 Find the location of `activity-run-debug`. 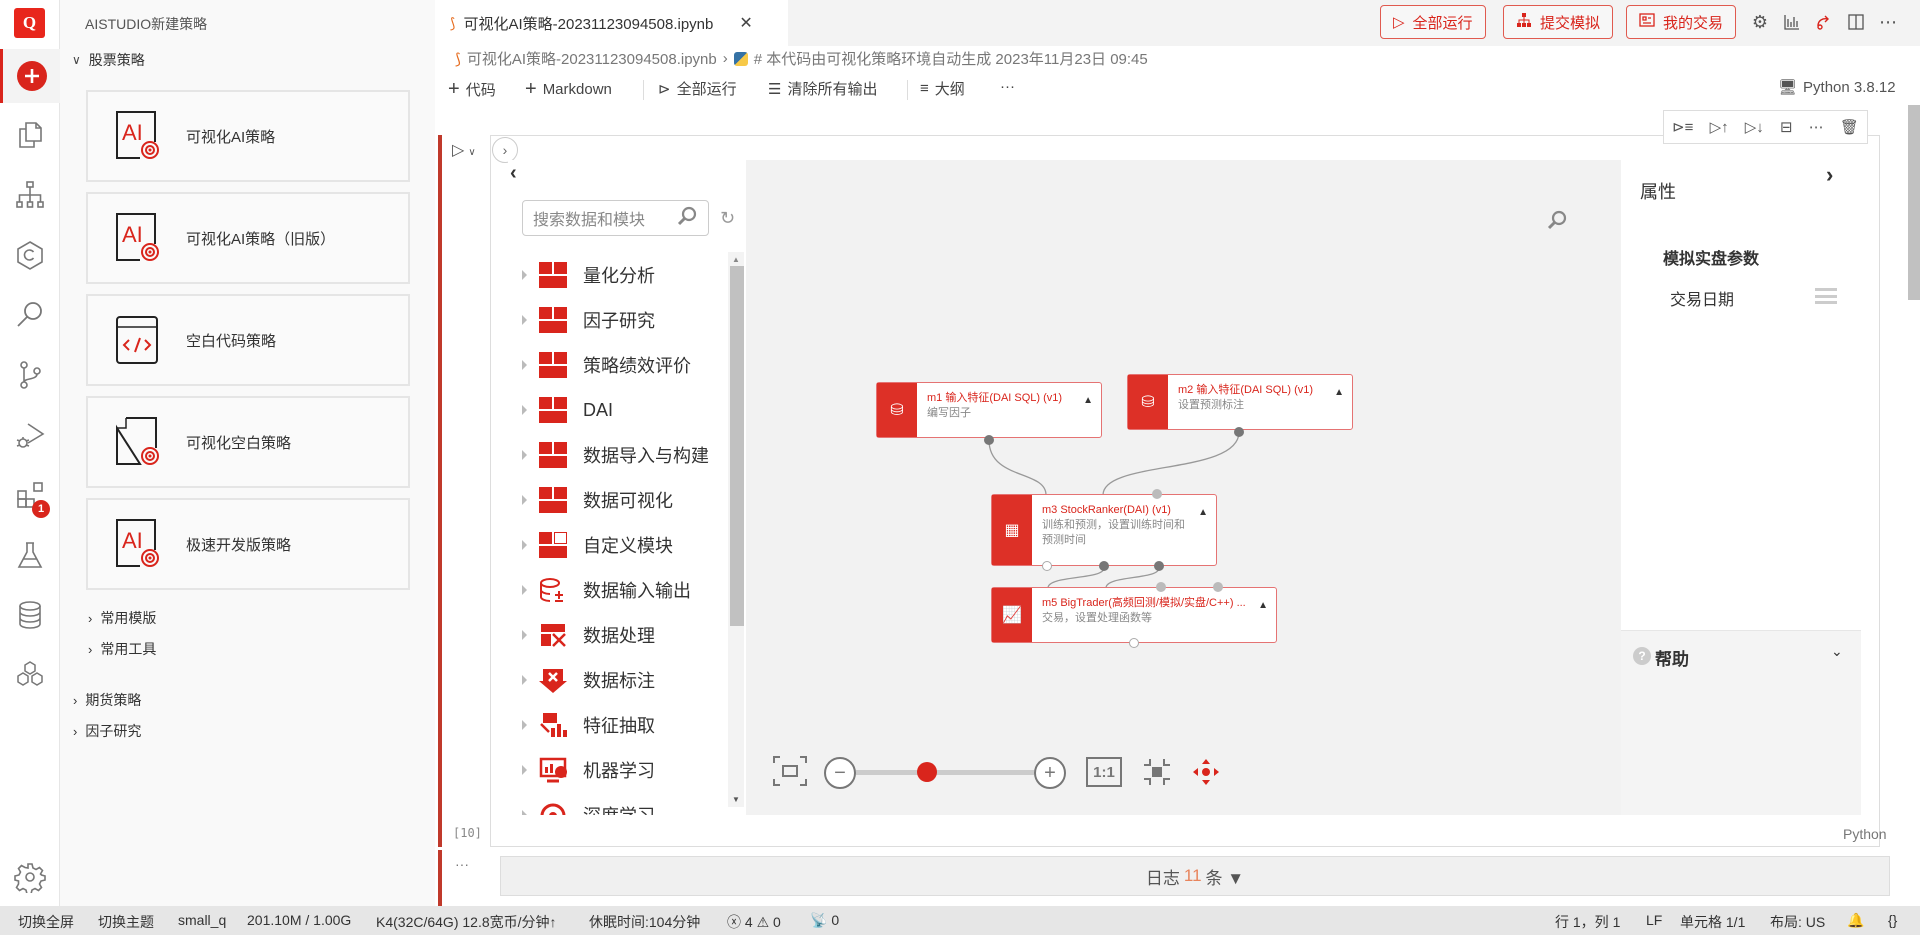

activity-run-debug is located at coordinates (30, 435).